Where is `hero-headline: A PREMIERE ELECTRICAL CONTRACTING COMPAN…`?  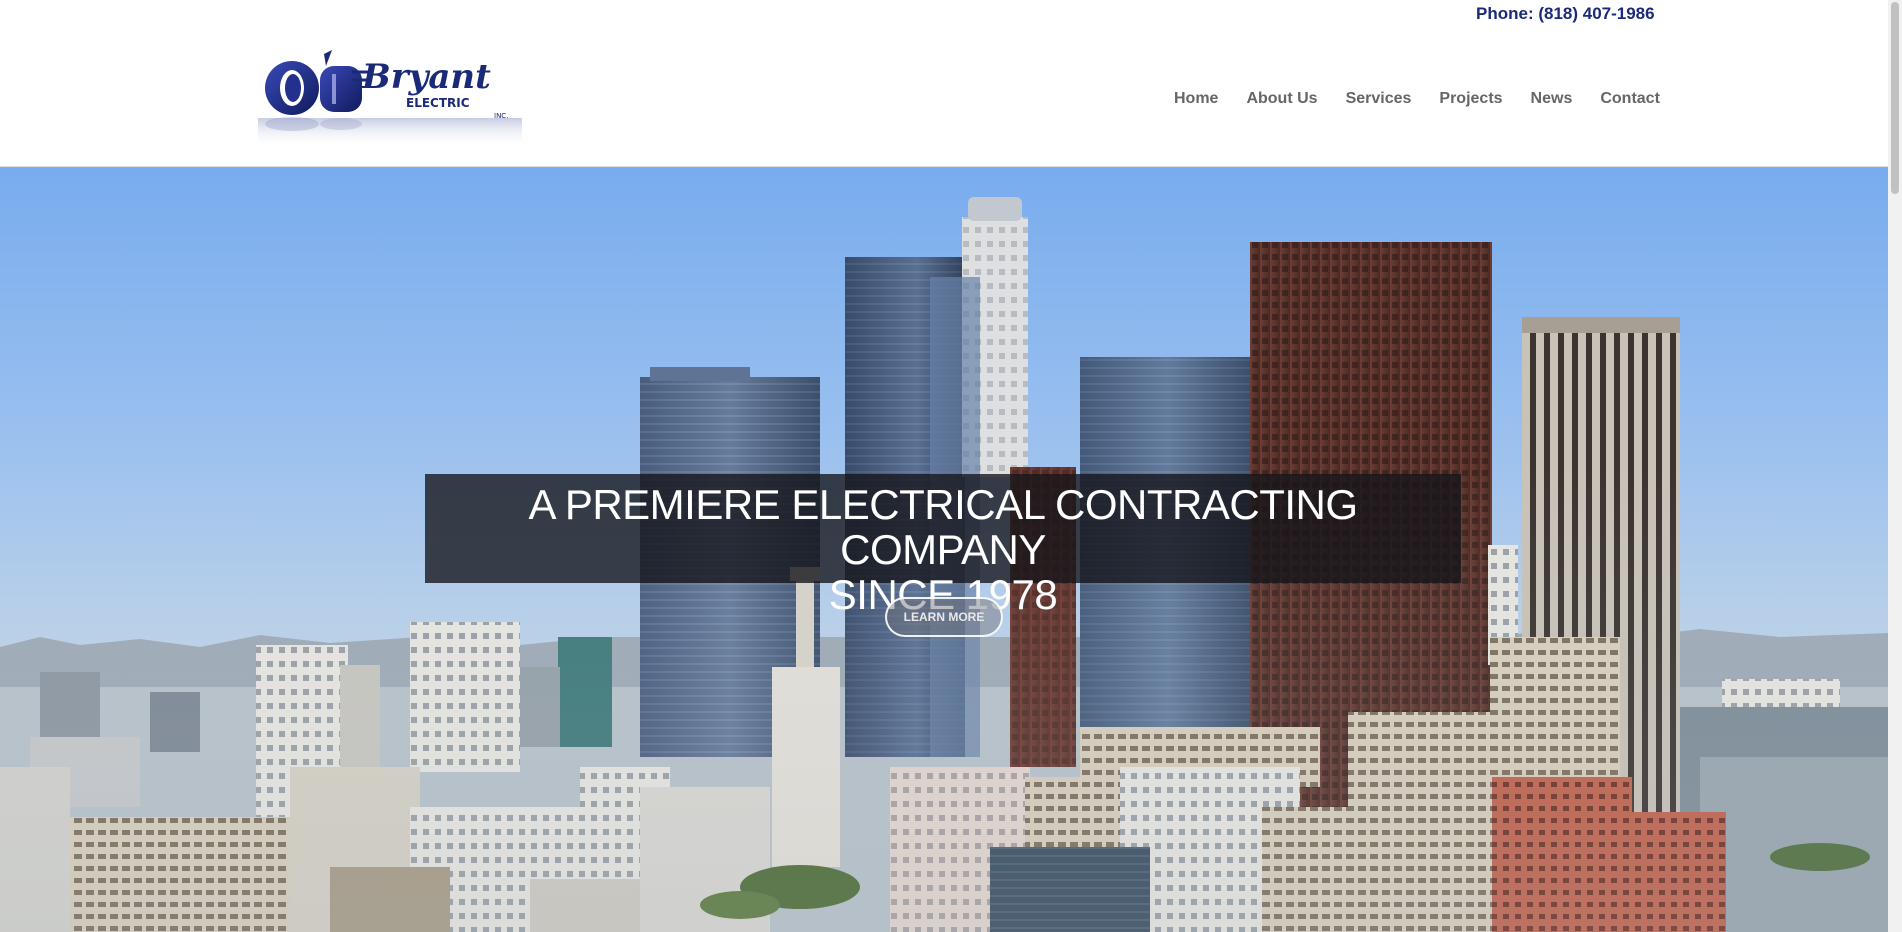
hero-headline: A PREMIERE ELECTRICAL CONTRACTING COMPAN… is located at coordinates (943, 545).